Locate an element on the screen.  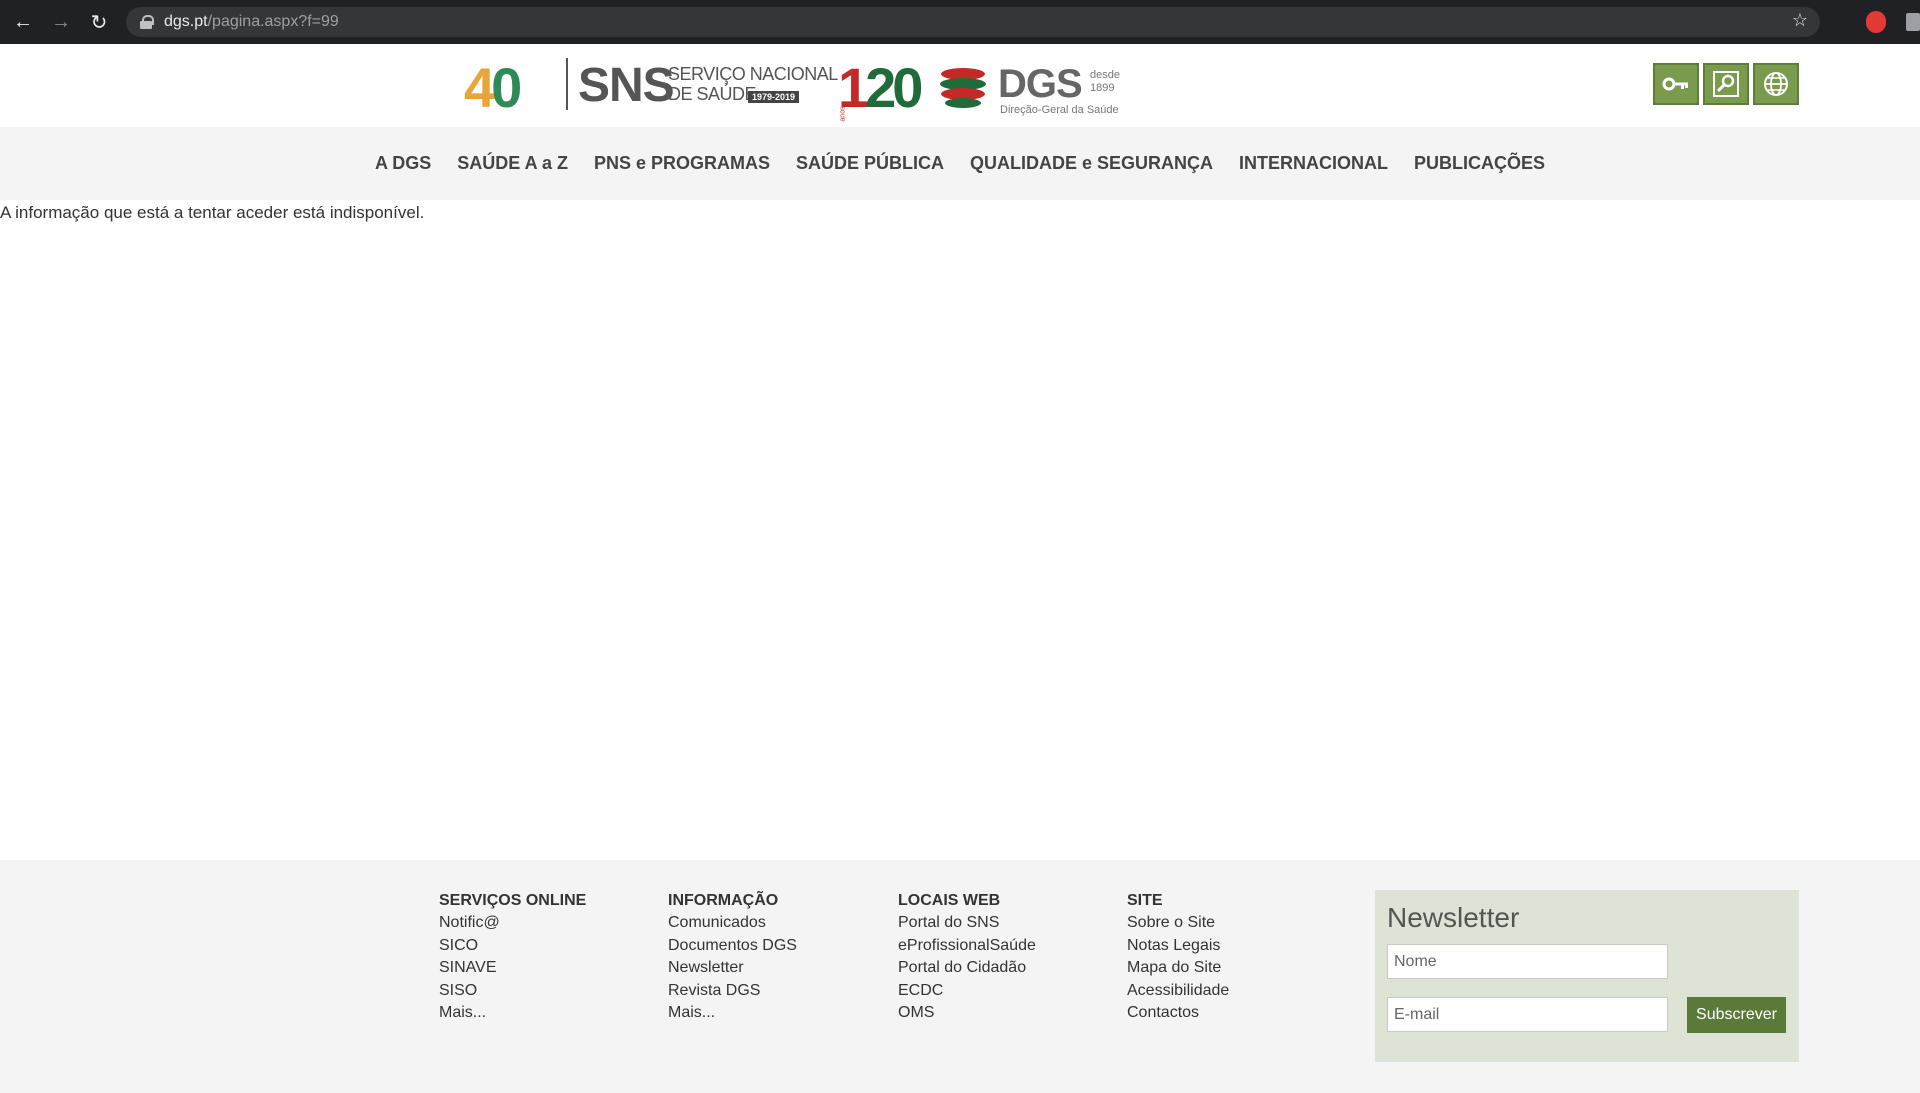
dgs-stripes-logo-icon is located at coordinates (963, 88).